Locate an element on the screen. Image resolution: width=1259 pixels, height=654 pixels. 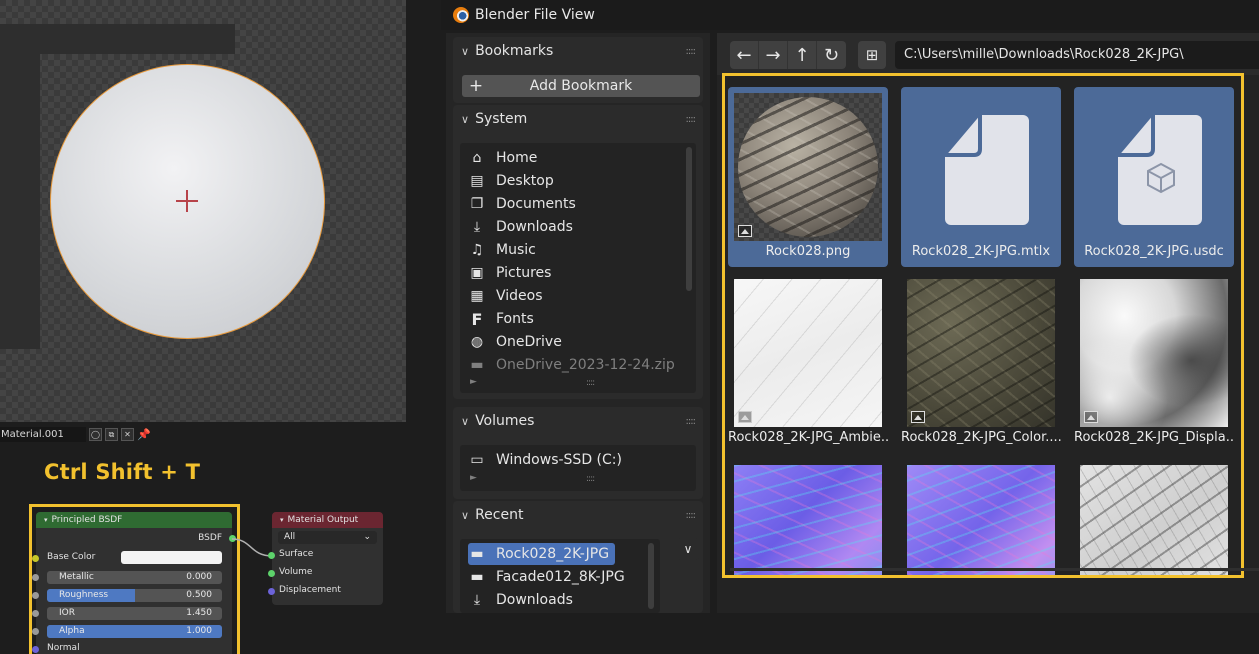
bookmarks-header: ∨ Bookmarks :::: is located at coordinates (578, 51).